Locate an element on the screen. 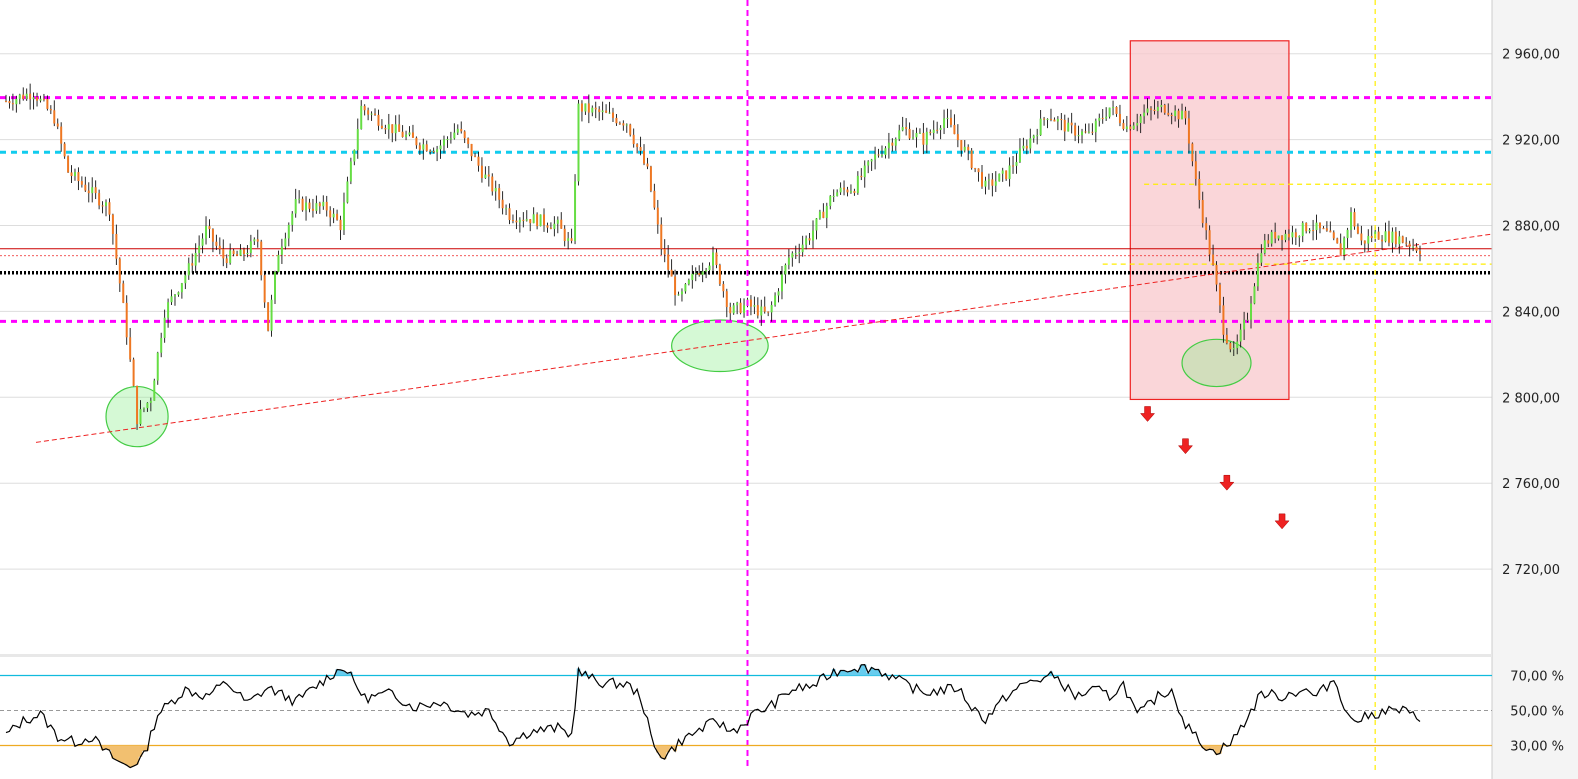 This screenshot has width=1578, height=779. price-tick-label: 2 800,00 is located at coordinates (1531, 398).